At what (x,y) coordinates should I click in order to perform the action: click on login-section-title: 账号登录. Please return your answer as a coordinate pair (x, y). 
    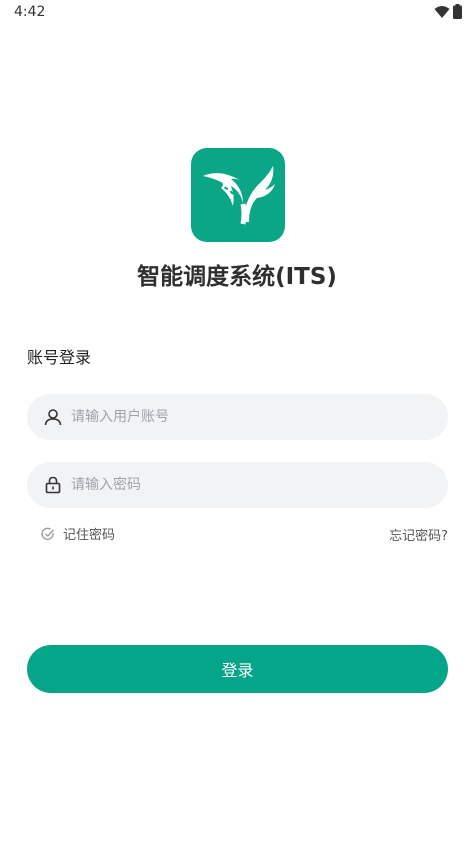
    Looking at the image, I should click on (59, 357).